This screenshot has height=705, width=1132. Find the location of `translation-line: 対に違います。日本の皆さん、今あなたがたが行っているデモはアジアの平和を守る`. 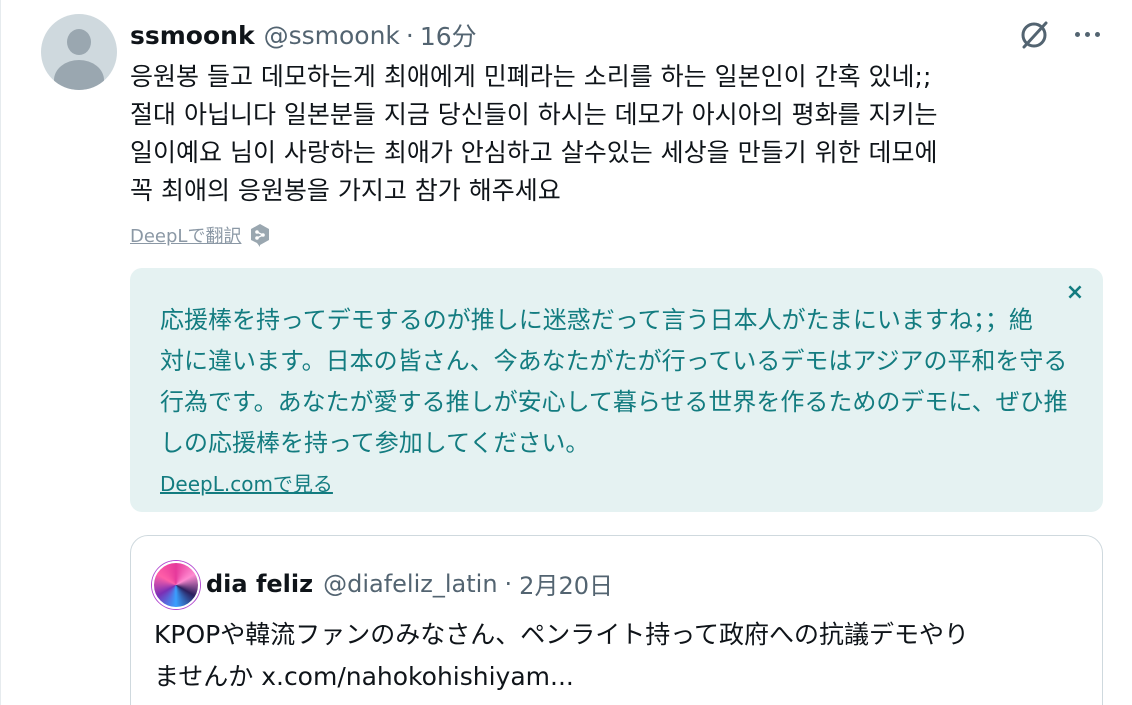

translation-line: 対に違います。日本の皆さん、今あなたがたが行っているデモはアジアの平和を守る is located at coordinates (614, 361).